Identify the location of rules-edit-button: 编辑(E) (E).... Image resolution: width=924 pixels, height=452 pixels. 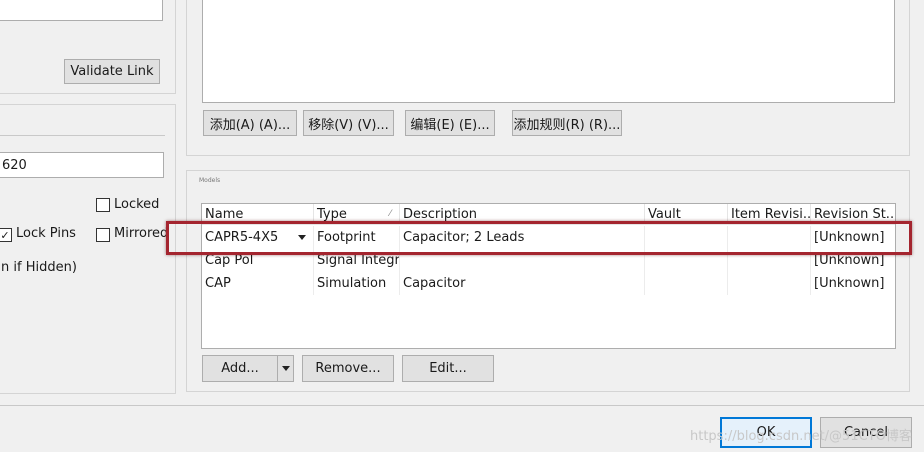
(450, 123).